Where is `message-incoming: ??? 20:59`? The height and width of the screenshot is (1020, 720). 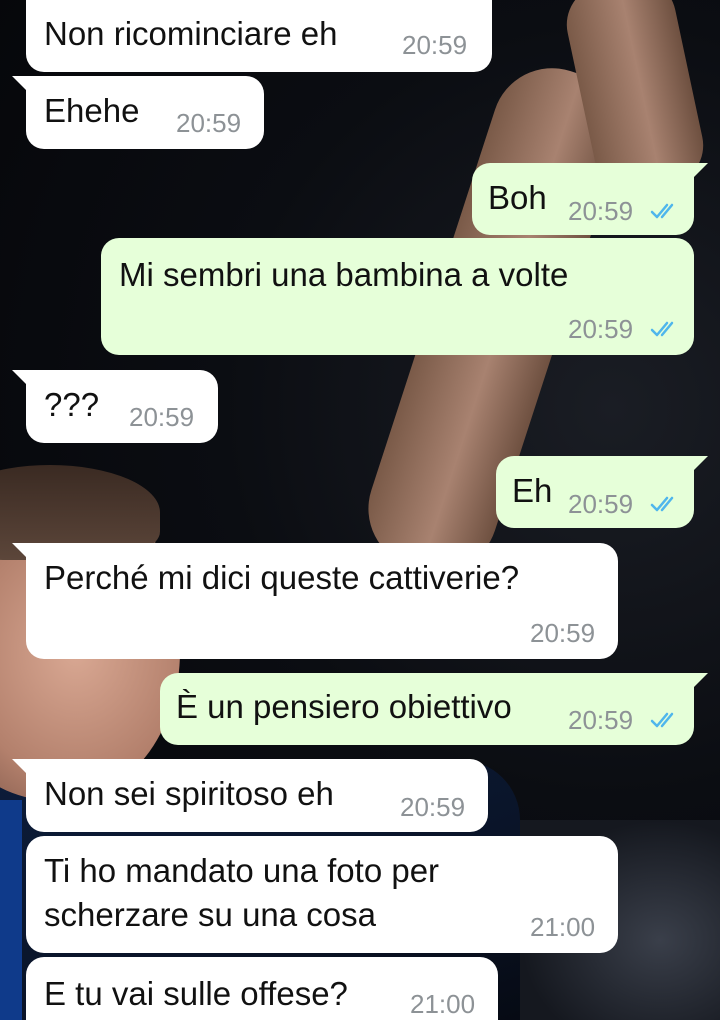 message-incoming: ??? 20:59 is located at coordinates (115, 406).